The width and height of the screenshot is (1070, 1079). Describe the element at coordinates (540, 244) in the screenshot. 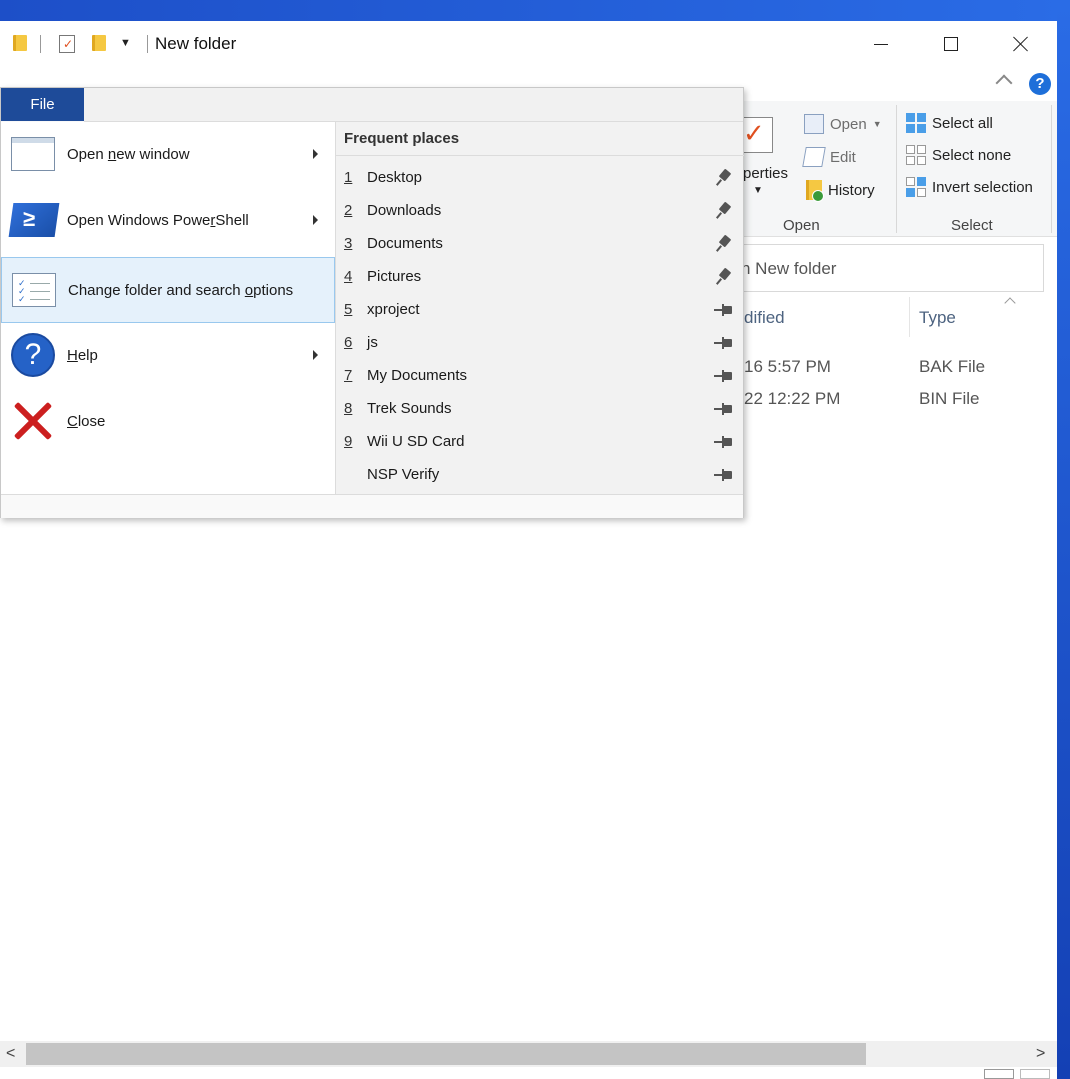

I see `frequent-place-item: 3 Documents` at that location.